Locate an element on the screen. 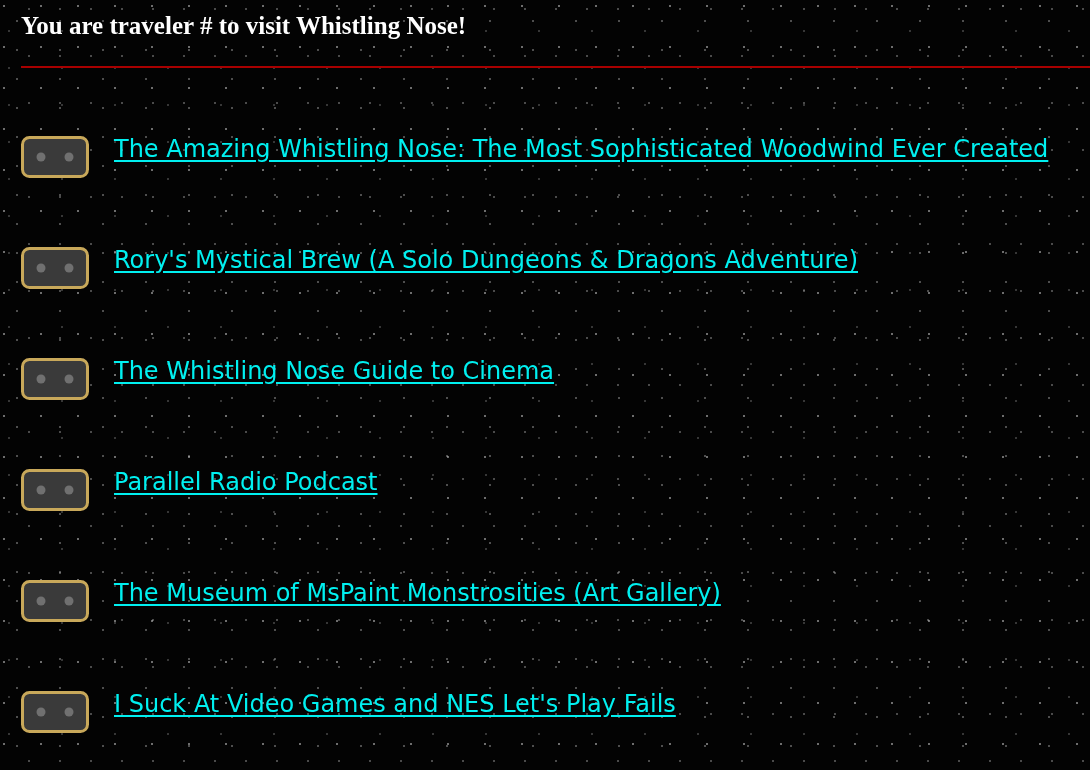  page-link: Rory's Mystical Brew (A Solo Dungeons & Dragons Adventure) is located at coordinates (486, 260).